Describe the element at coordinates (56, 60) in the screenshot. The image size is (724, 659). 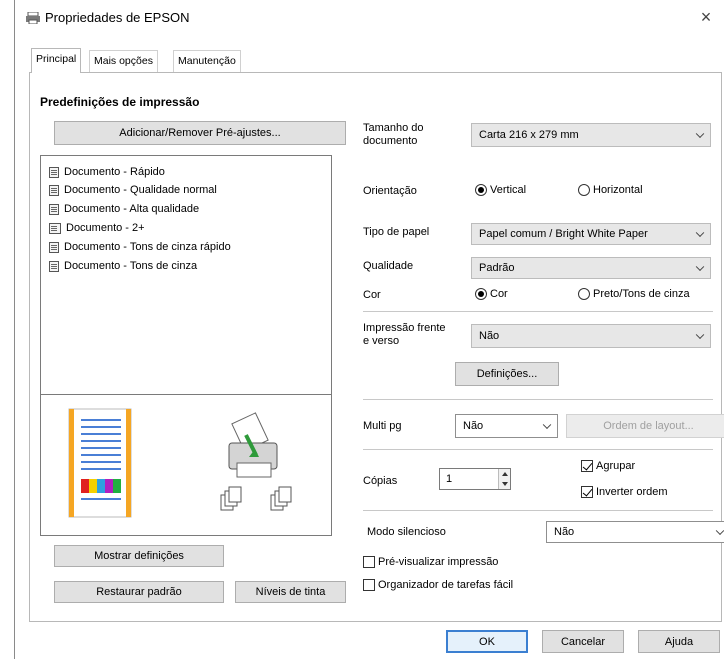
I see `tab-principal: Principal` at that location.